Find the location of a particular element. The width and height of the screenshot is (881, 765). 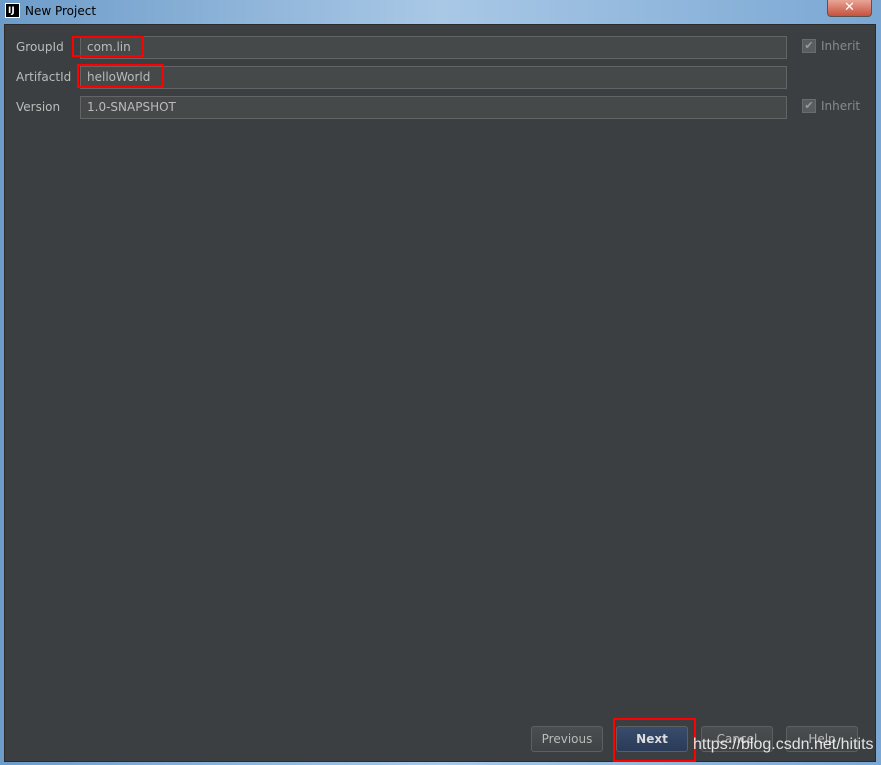

artifactid-input: helloWorld is located at coordinates (433, 77).